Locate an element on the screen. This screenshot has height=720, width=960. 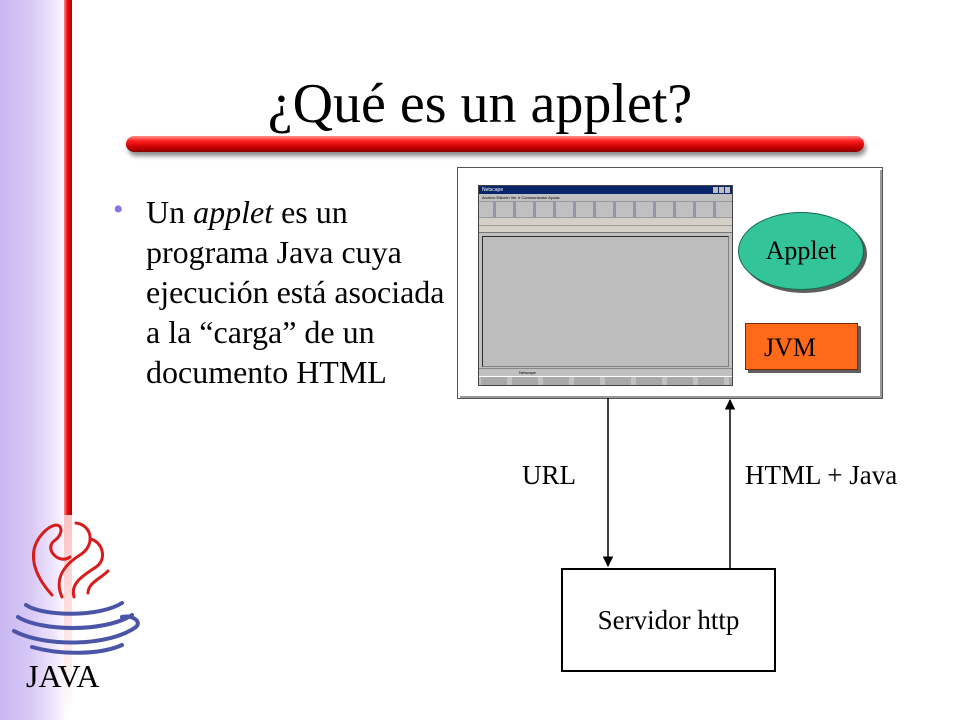
server-box: Servidor http is located at coordinates (668, 620).